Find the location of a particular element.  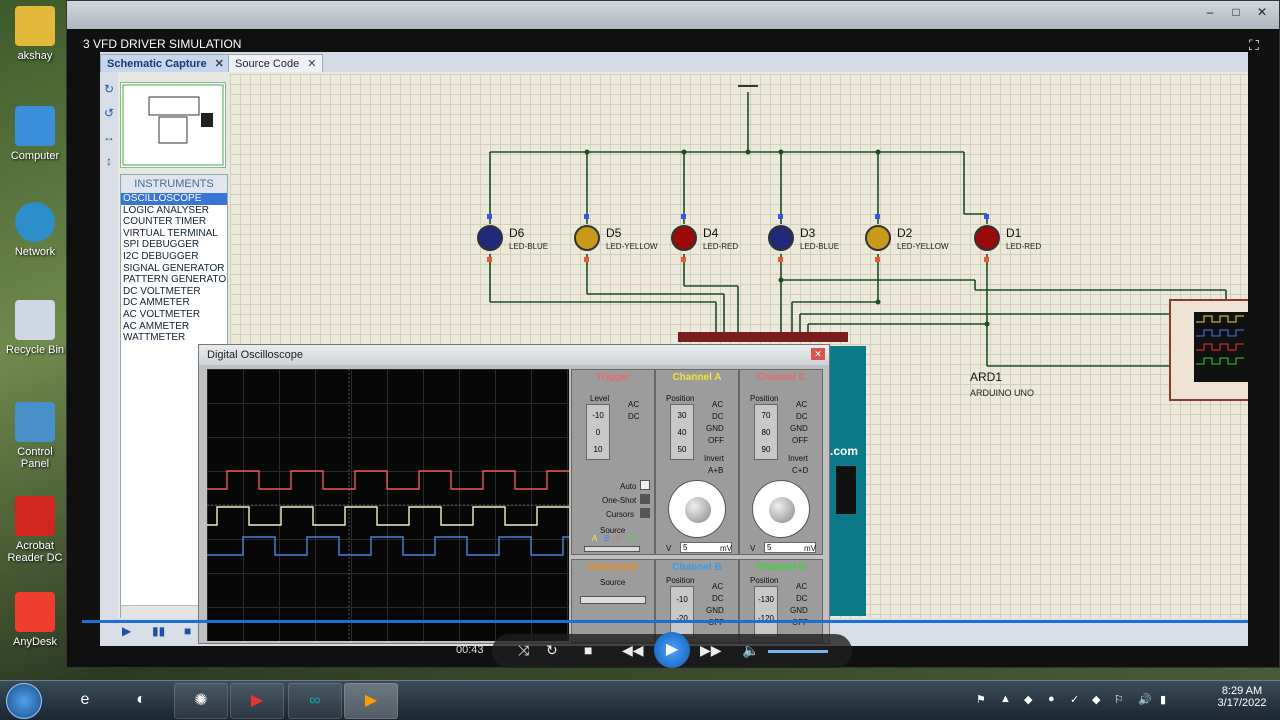

desktop-icon-recycle-bin: Recycle Bin is located at coordinates (35, 328).